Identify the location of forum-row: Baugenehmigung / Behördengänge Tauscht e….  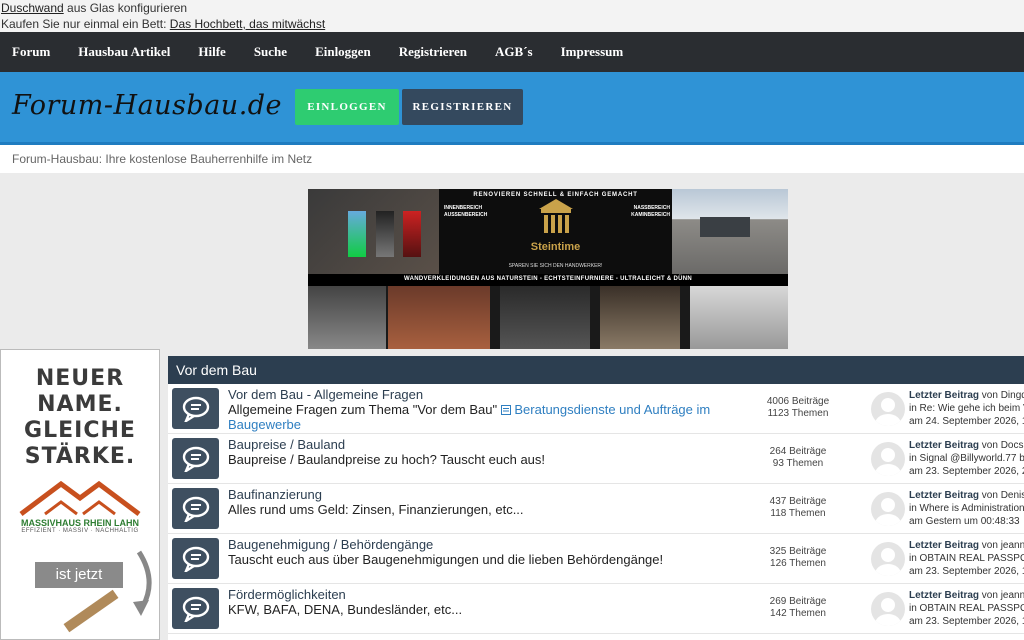
(596, 559).